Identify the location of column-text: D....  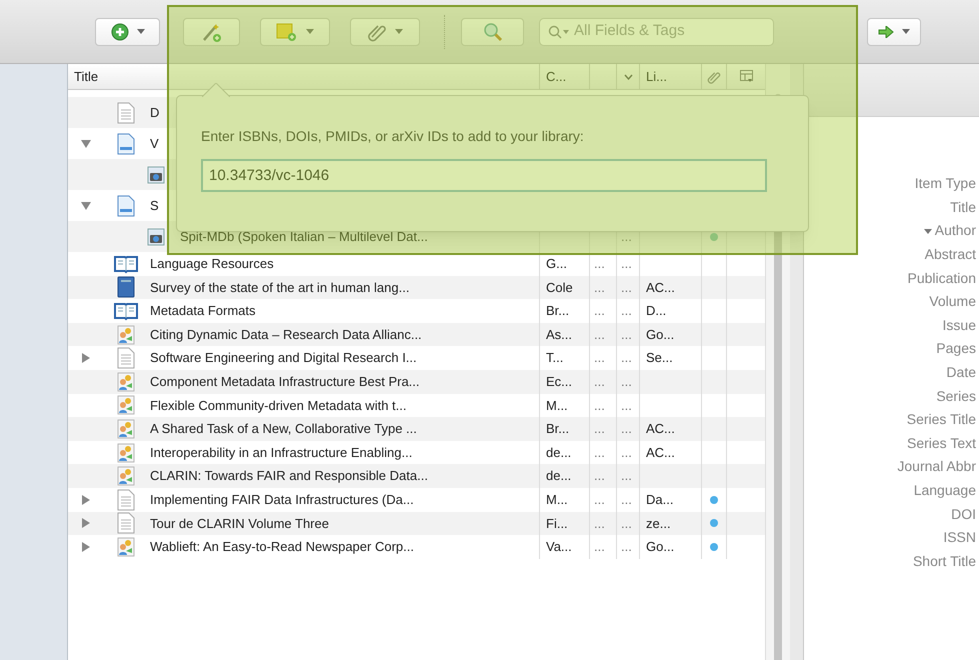
(656, 311).